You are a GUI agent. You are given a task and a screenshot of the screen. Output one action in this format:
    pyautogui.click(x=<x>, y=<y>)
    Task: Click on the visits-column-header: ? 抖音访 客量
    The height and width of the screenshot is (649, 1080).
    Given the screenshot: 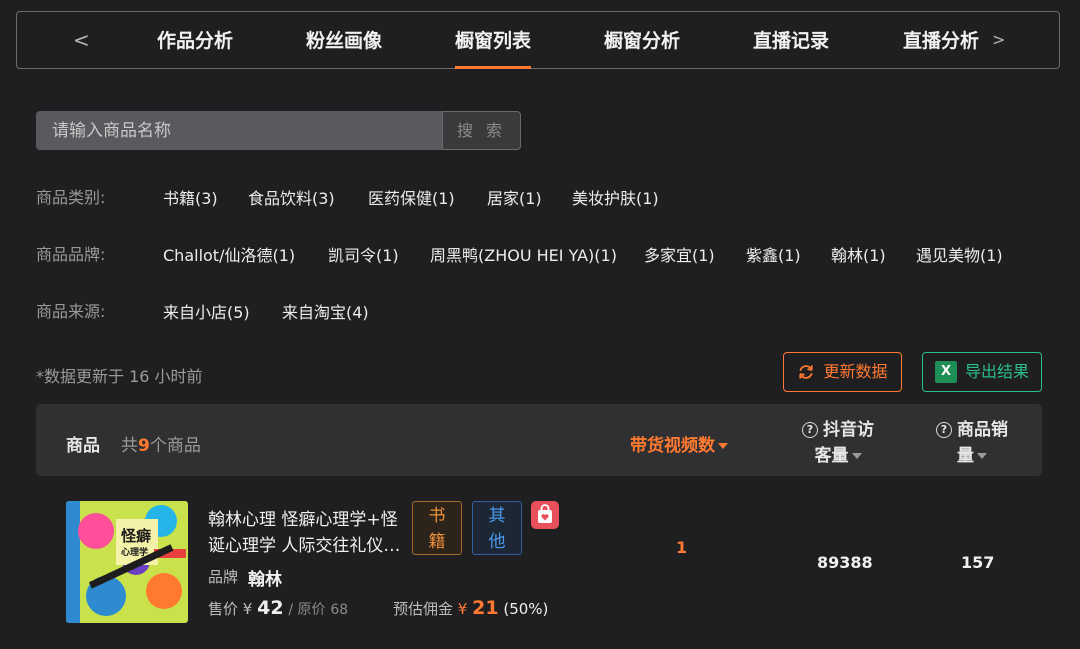 What is the action you would take?
    pyautogui.click(x=838, y=443)
    